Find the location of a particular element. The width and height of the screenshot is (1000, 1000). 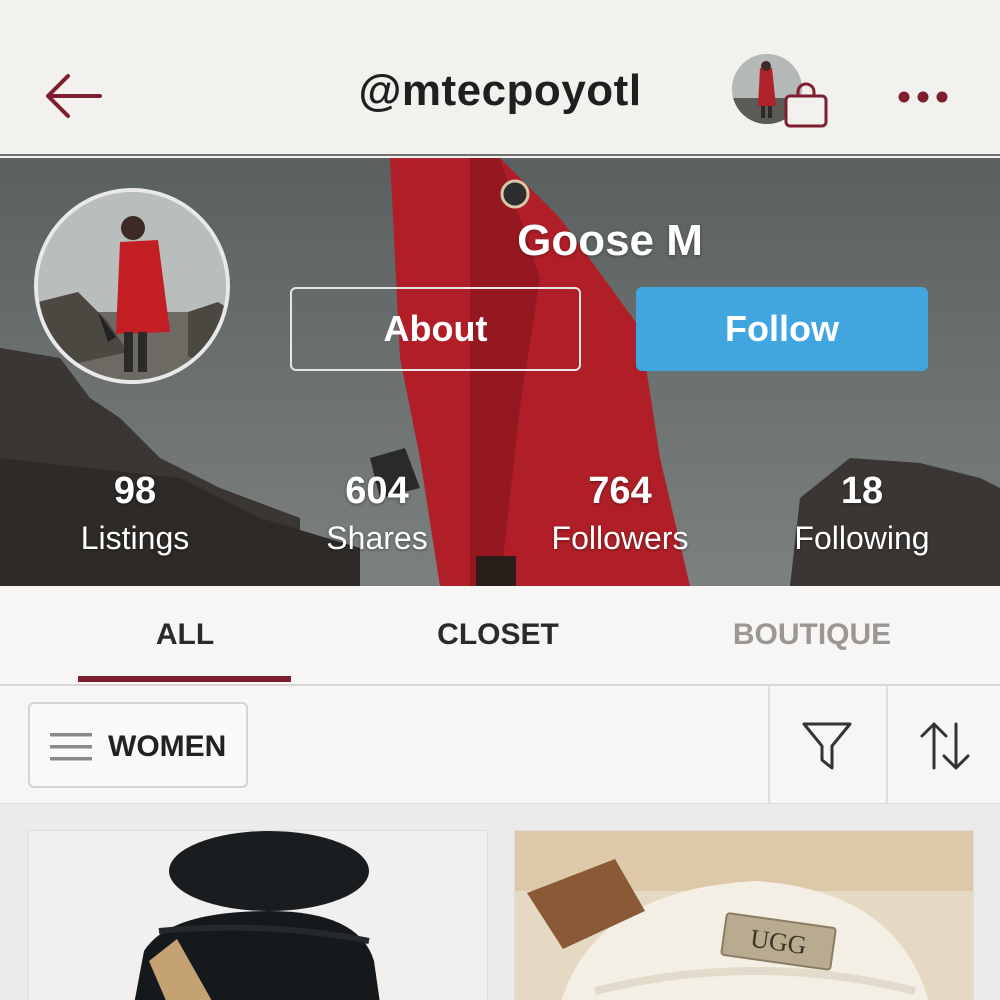

funnel-icon is located at coordinates (828, 746).